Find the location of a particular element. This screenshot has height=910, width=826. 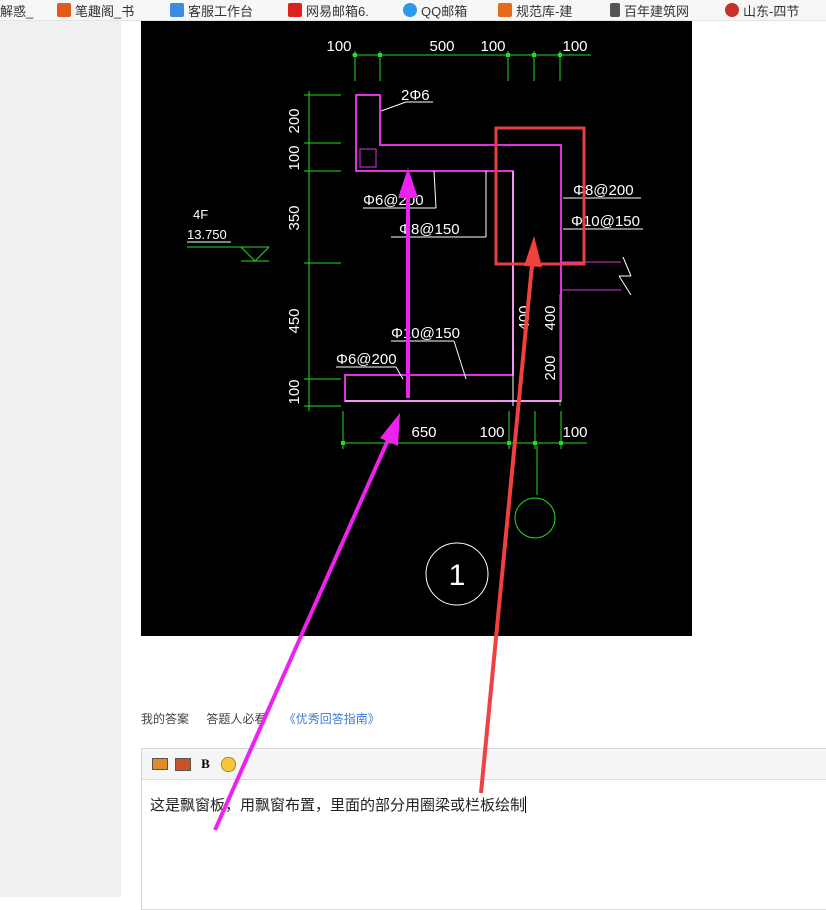

bookmark-label: 规范库-建 is located at coordinates (544, 11).